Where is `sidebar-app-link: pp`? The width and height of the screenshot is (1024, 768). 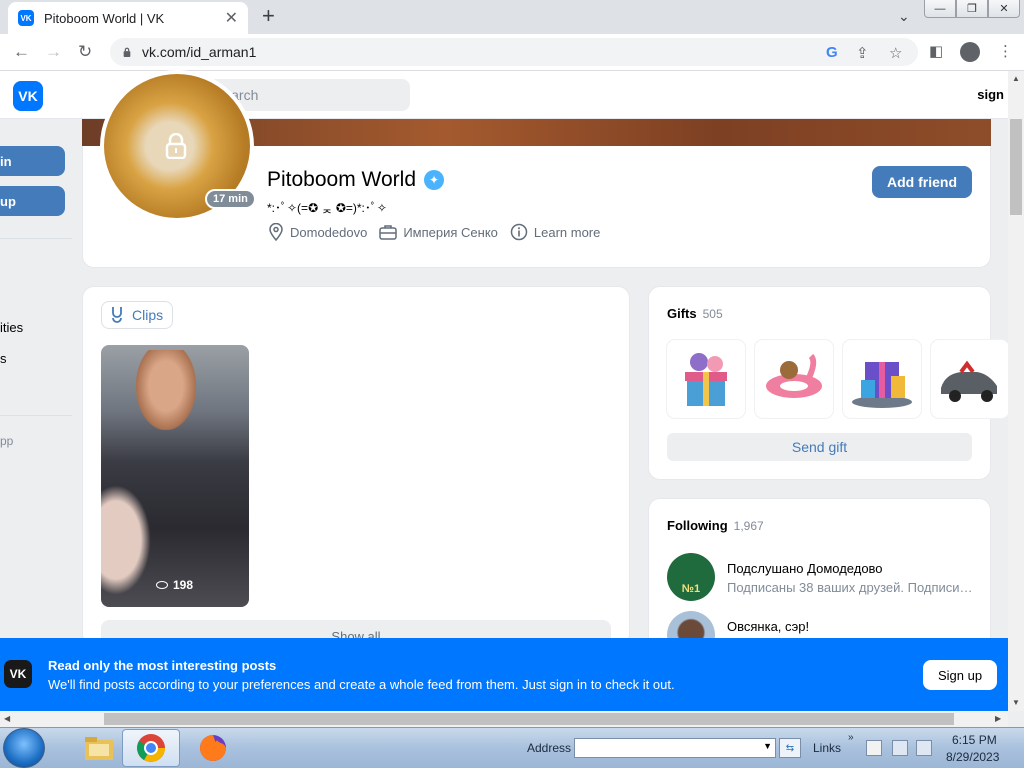
sidebar-app-link: pp is located at coordinates (6, 441).